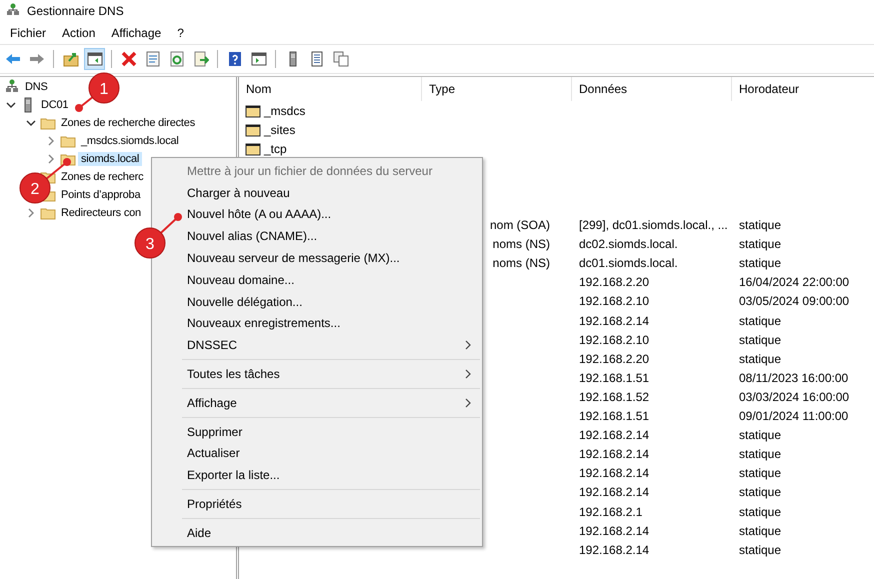  Describe the element at coordinates (152, 59) in the screenshot. I see `properties-icon` at that location.